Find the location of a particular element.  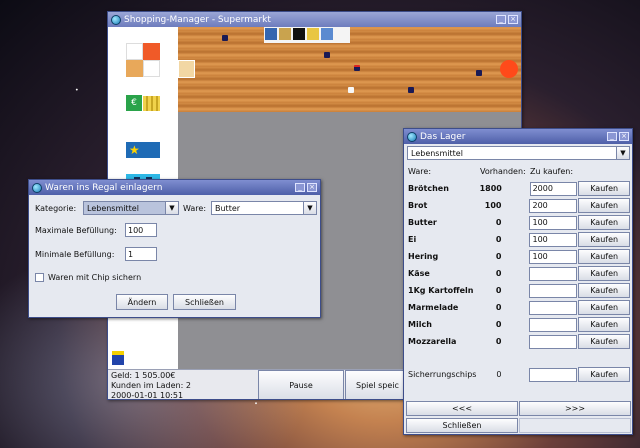

lager-close-button: Schließen is located at coordinates (462, 425).